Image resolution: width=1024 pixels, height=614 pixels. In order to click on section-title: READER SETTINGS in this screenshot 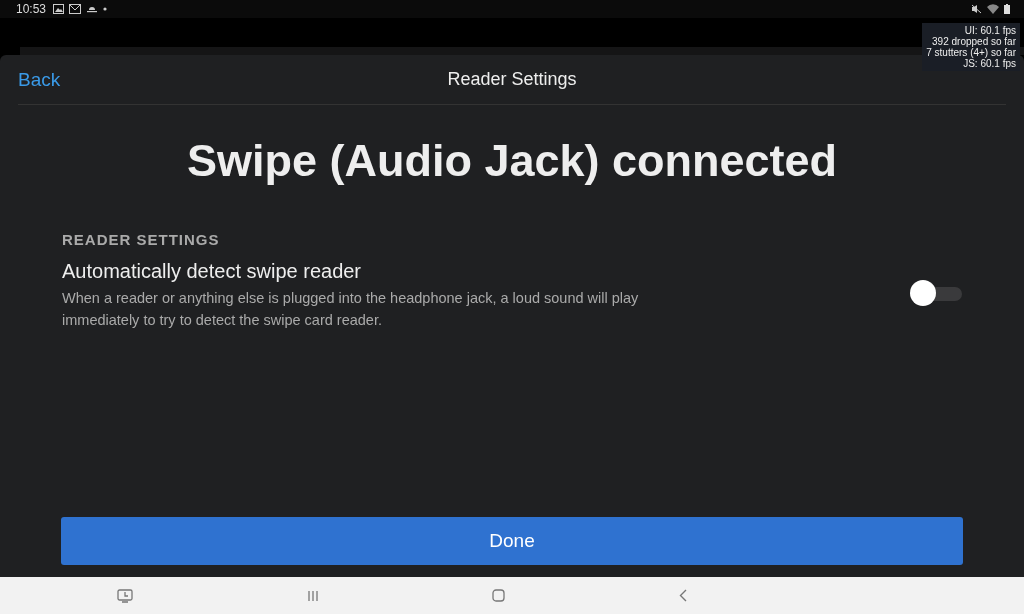, I will do `click(141, 239)`.